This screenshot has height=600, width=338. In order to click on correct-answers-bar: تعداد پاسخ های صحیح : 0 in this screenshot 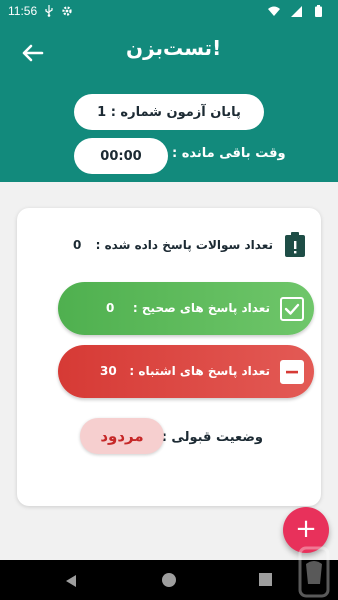, I will do `click(186, 308)`.